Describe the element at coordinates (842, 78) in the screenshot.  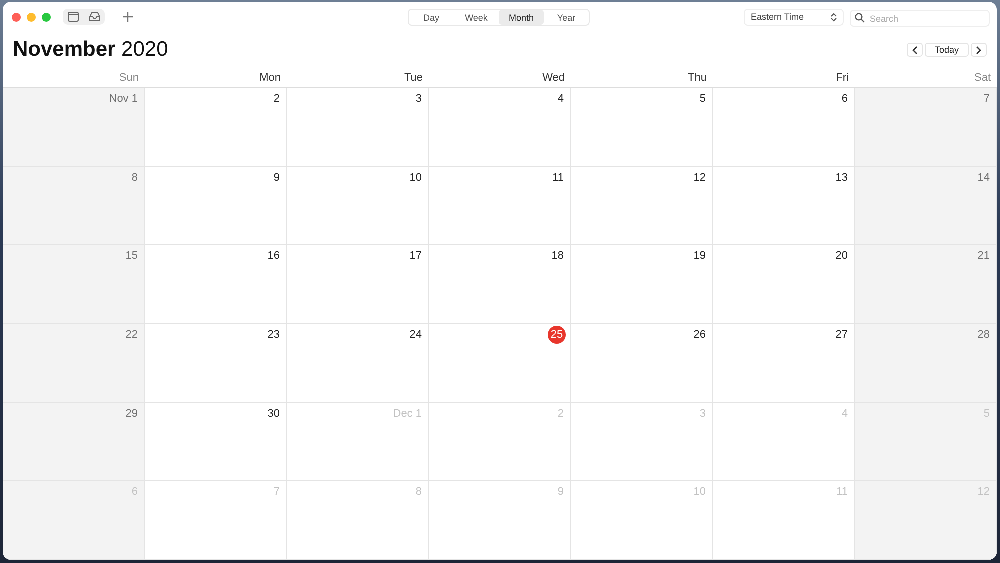
I see `weekday-label: Fri` at that location.